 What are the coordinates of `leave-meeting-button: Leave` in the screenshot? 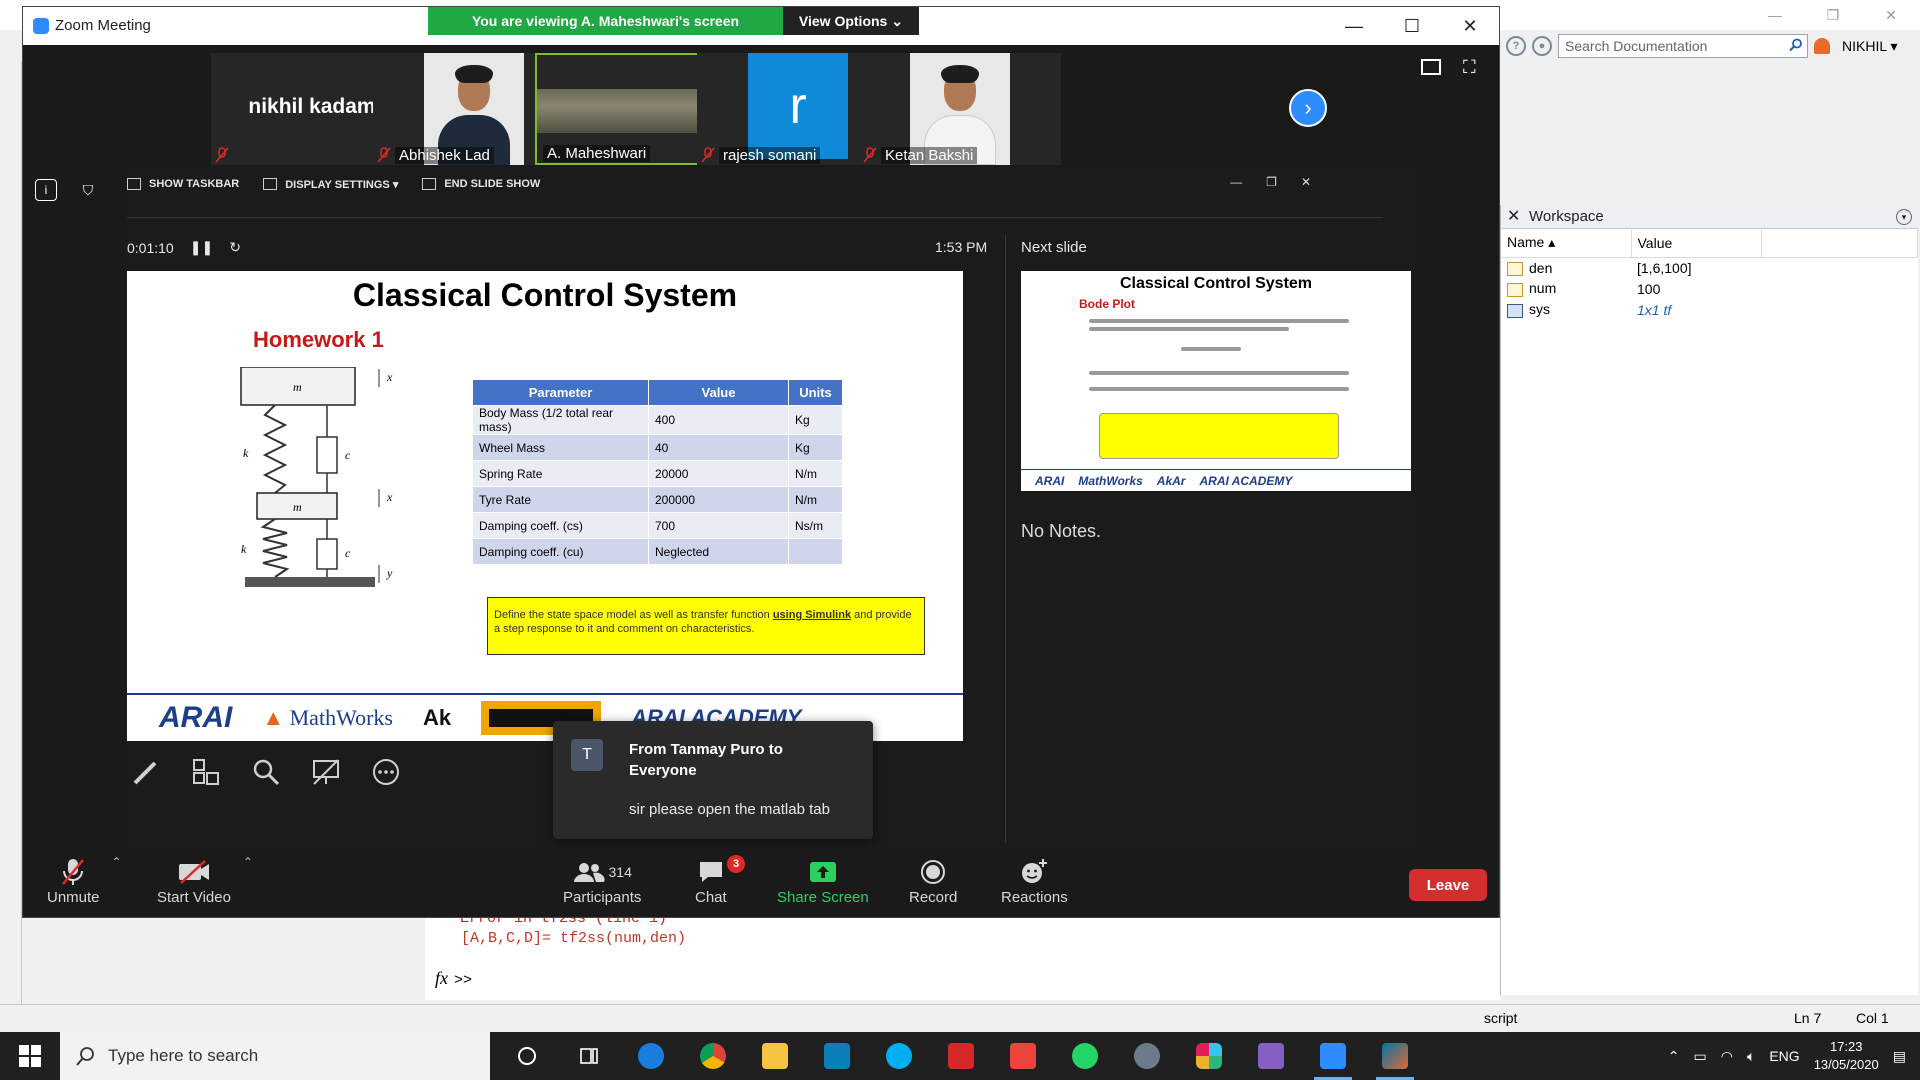 It's located at (1448, 885).